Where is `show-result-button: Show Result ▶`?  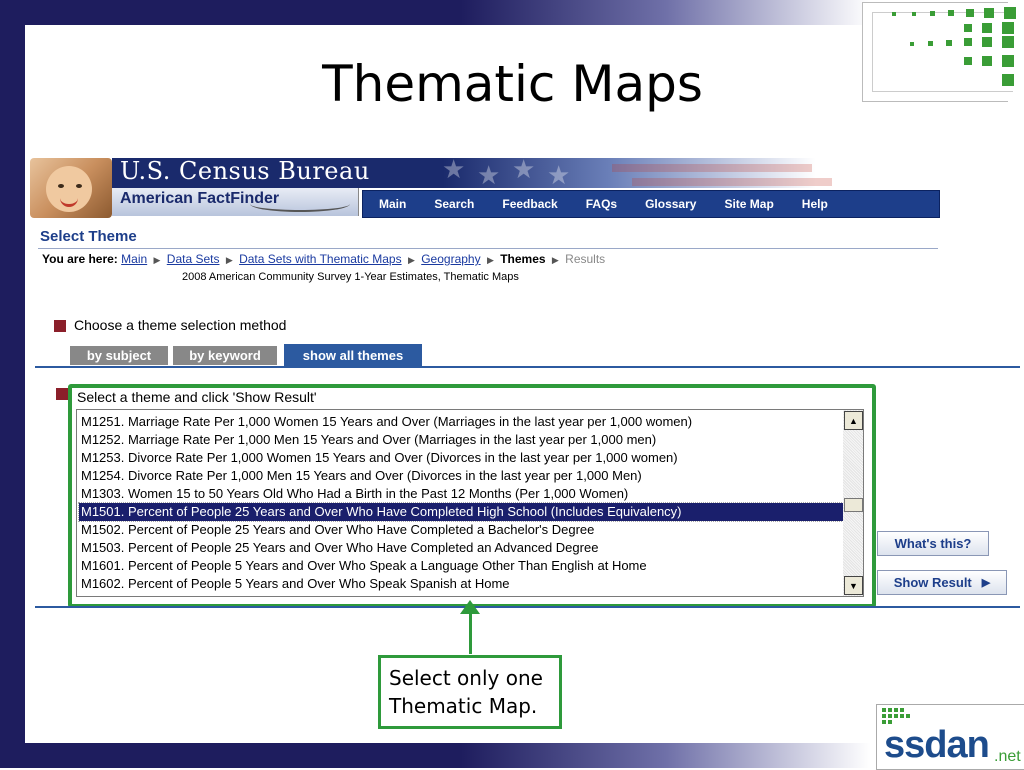 show-result-button: Show Result ▶ is located at coordinates (942, 582).